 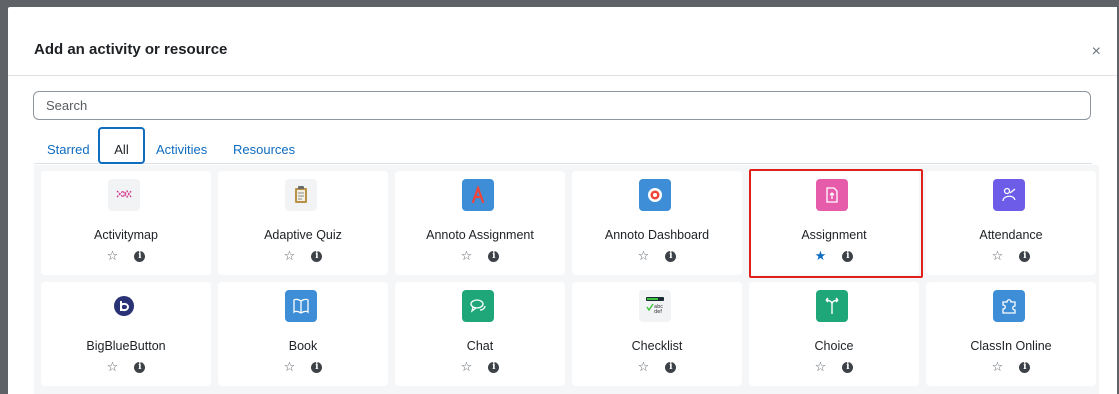 I want to click on tab-starred: Starred, so click(x=68, y=145).